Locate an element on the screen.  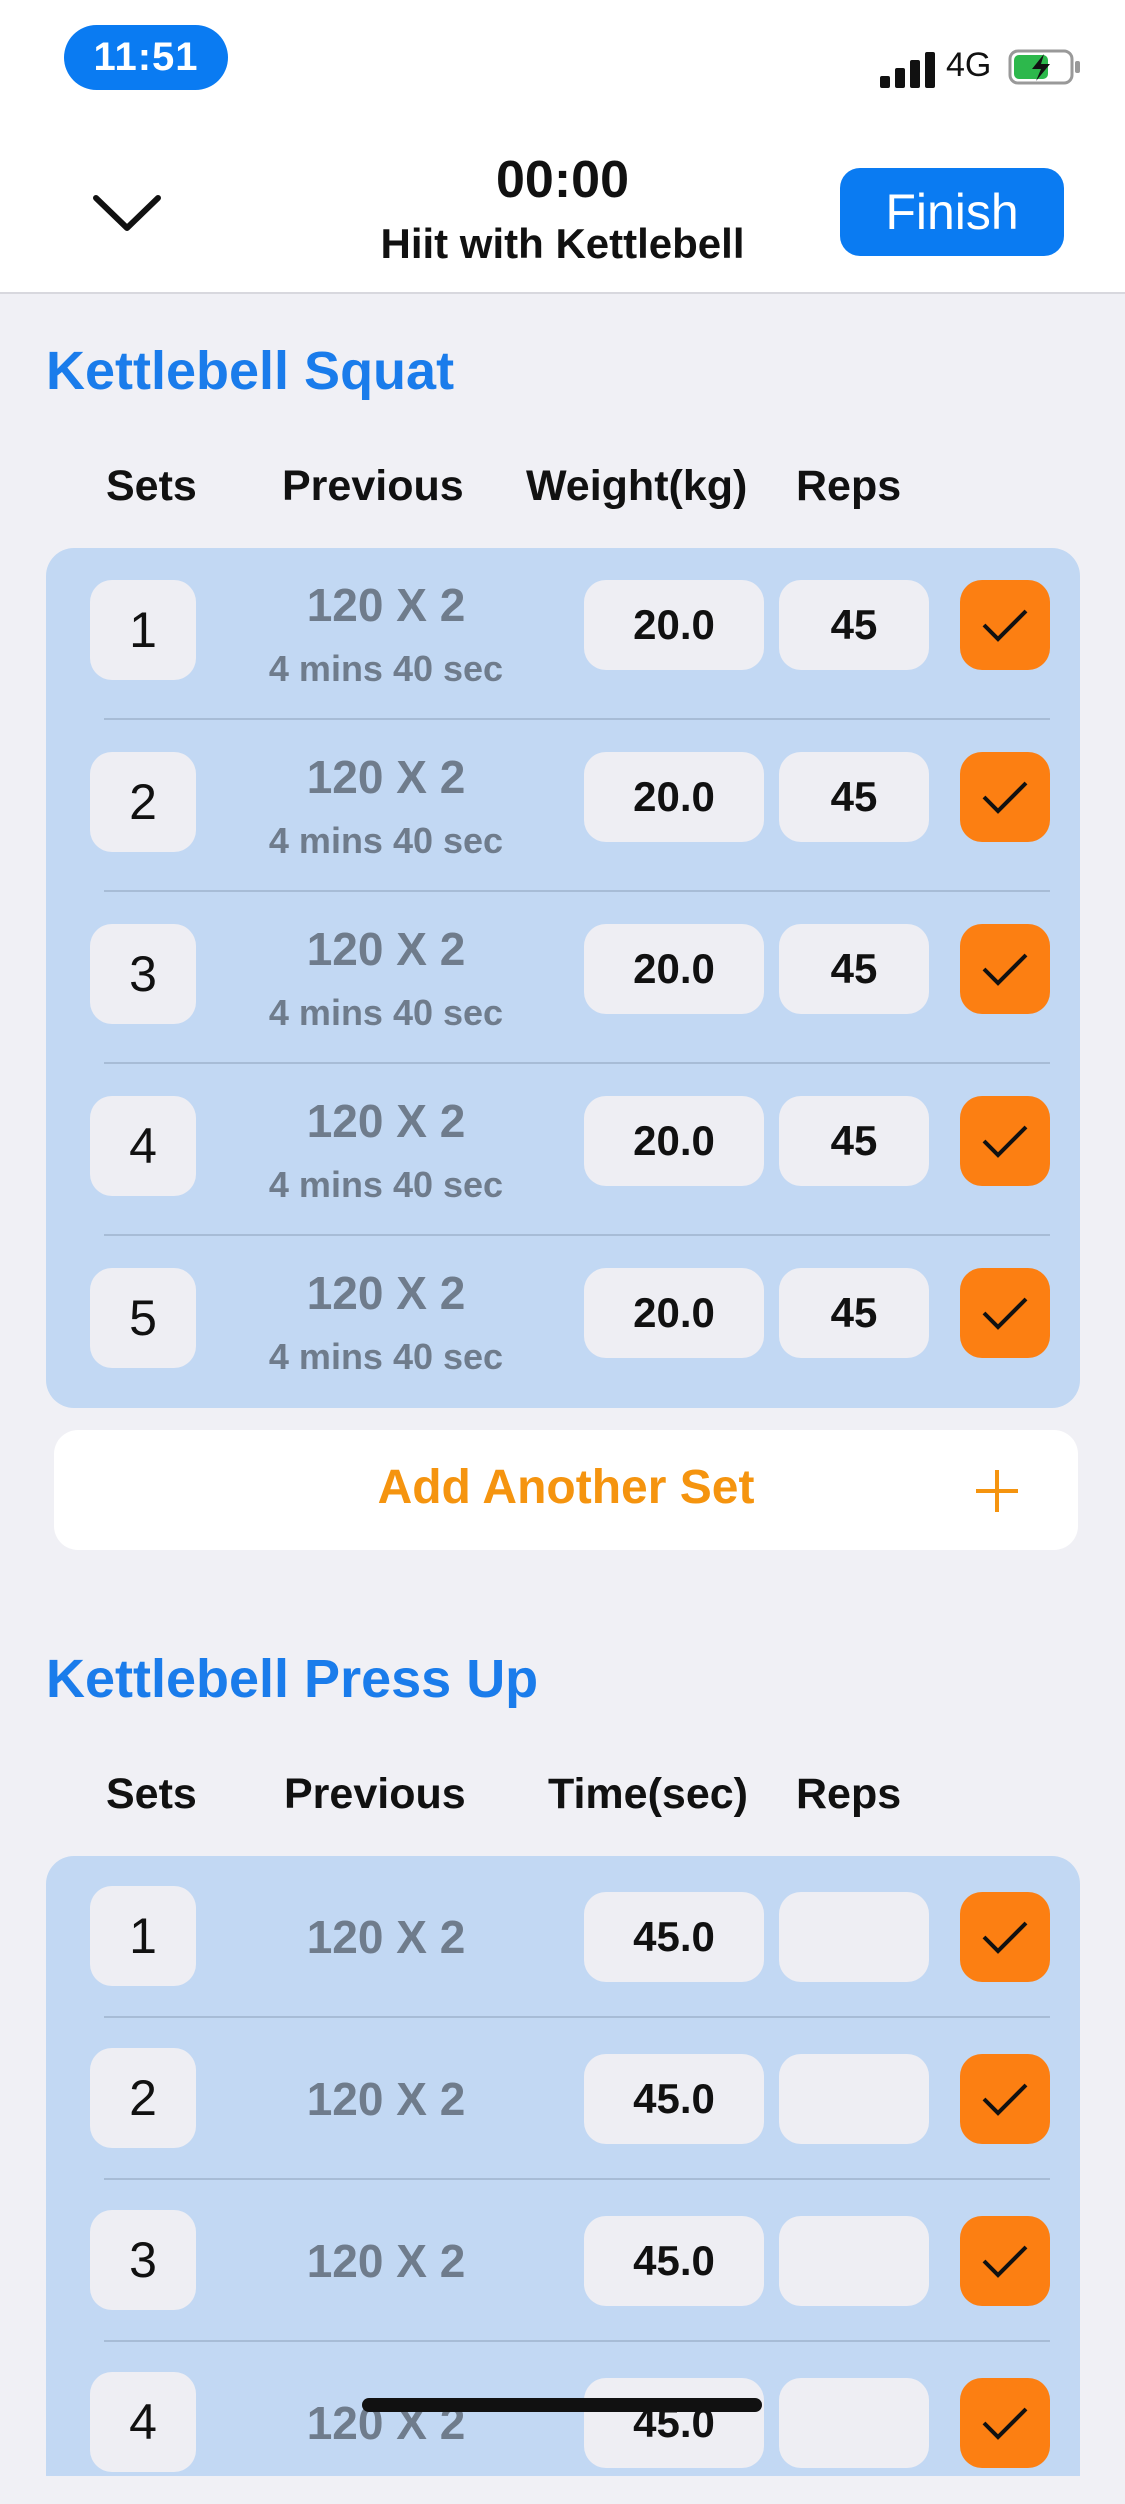
set-row: 1 120 X 2 45.0 is located at coordinates (563, 1937).